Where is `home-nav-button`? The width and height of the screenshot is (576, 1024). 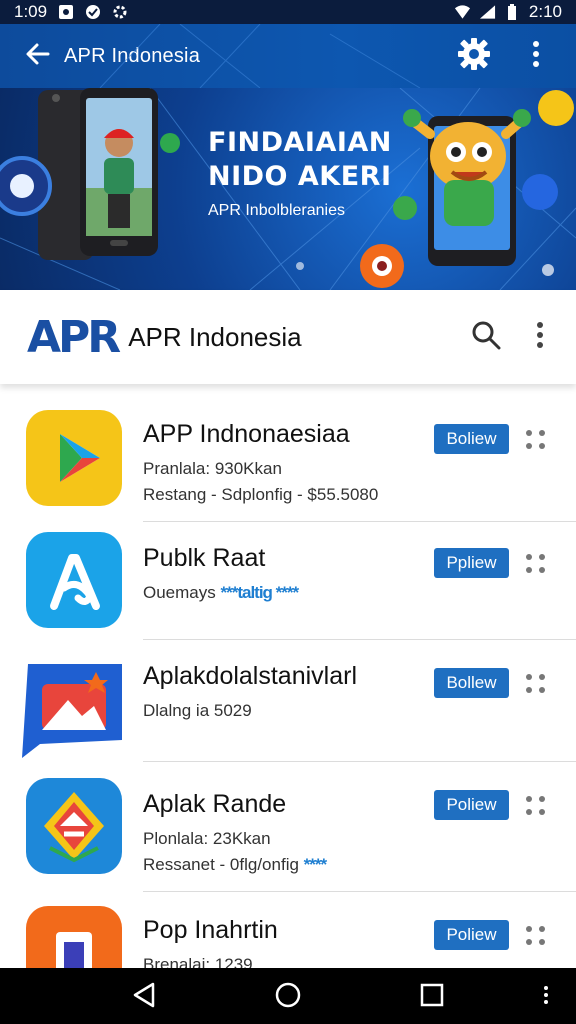
home-nav-button is located at coordinates (288, 997).